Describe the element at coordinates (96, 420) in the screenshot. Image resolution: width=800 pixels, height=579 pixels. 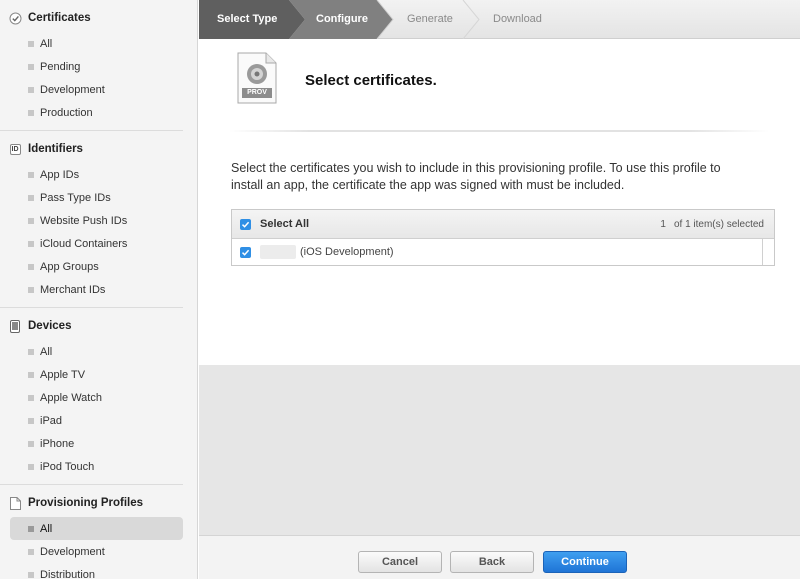
I see `sidebar-item-ipad: iPad` at that location.